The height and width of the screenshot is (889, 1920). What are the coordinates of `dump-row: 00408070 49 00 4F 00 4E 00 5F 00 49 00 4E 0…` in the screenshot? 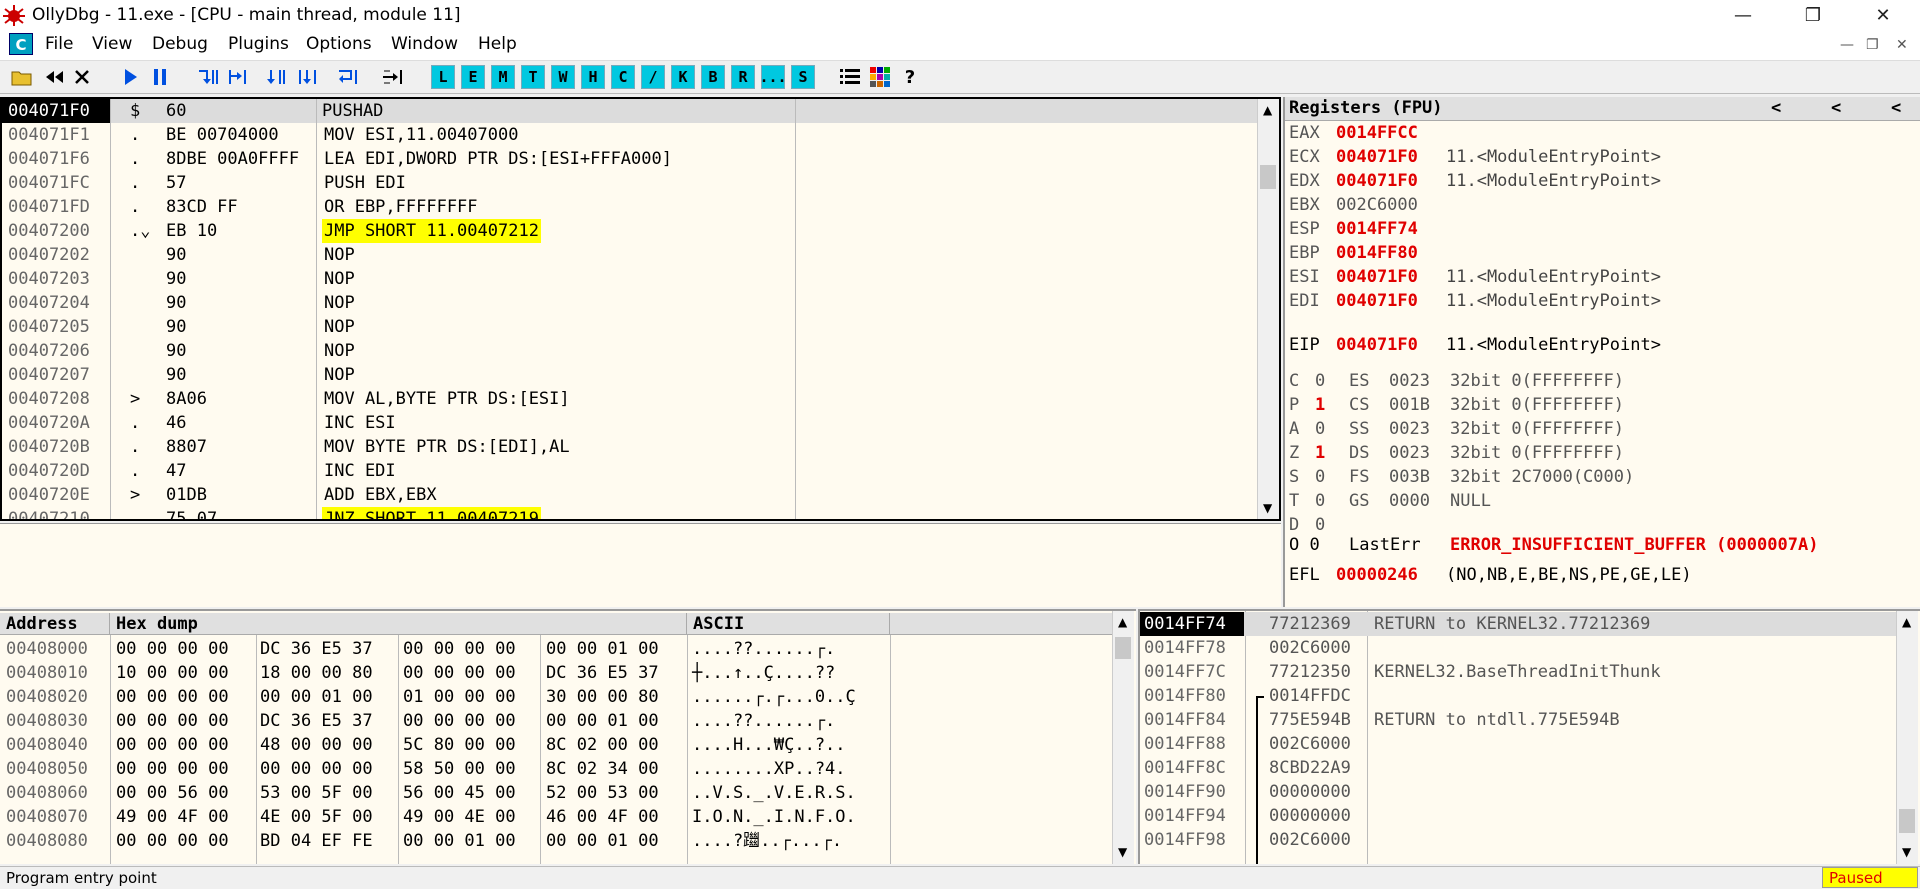 It's located at (555, 817).